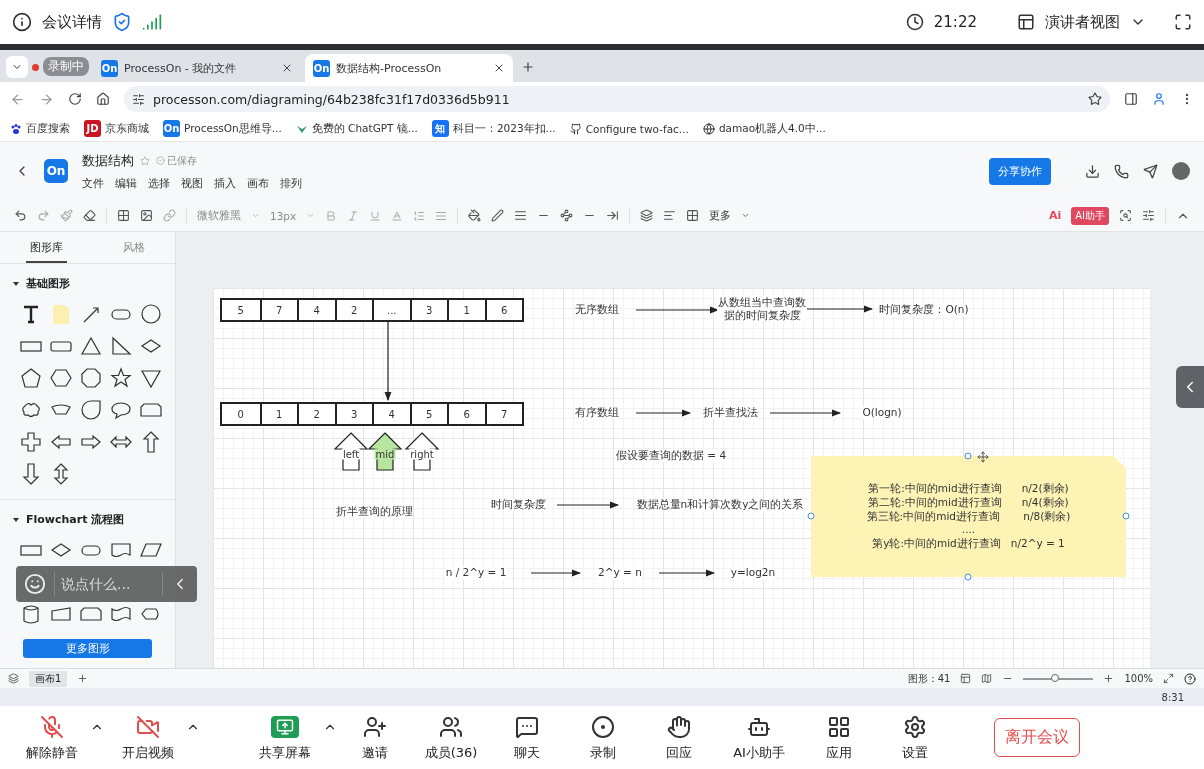 Image resolution: width=1204 pixels, height=769 pixels. What do you see at coordinates (31, 378) in the screenshot?
I see `pentagon-shape-icon` at bounding box center [31, 378].